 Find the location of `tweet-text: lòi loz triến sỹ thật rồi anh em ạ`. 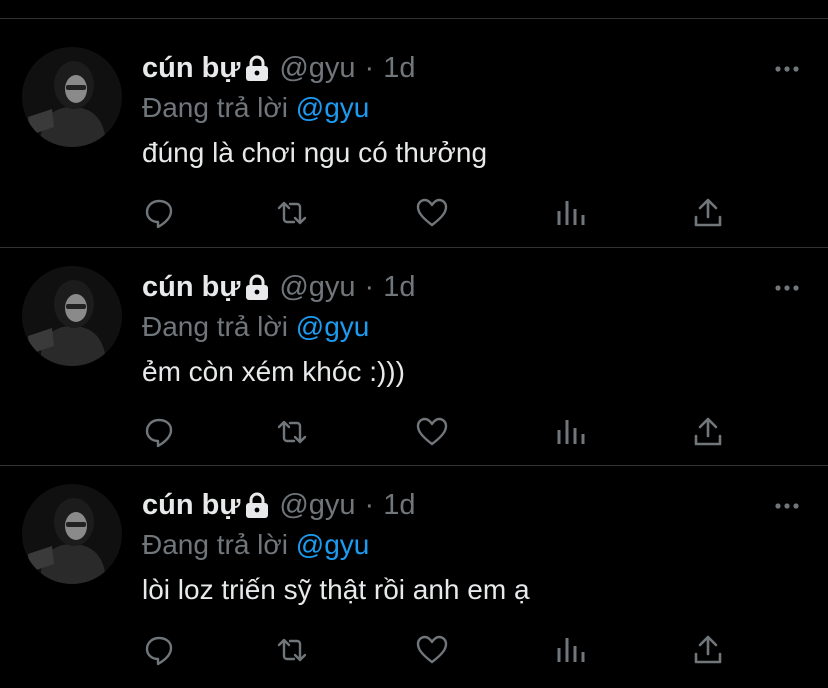

tweet-text: lòi loz triến sỹ thật rồi anh em ạ is located at coordinates (336, 589).